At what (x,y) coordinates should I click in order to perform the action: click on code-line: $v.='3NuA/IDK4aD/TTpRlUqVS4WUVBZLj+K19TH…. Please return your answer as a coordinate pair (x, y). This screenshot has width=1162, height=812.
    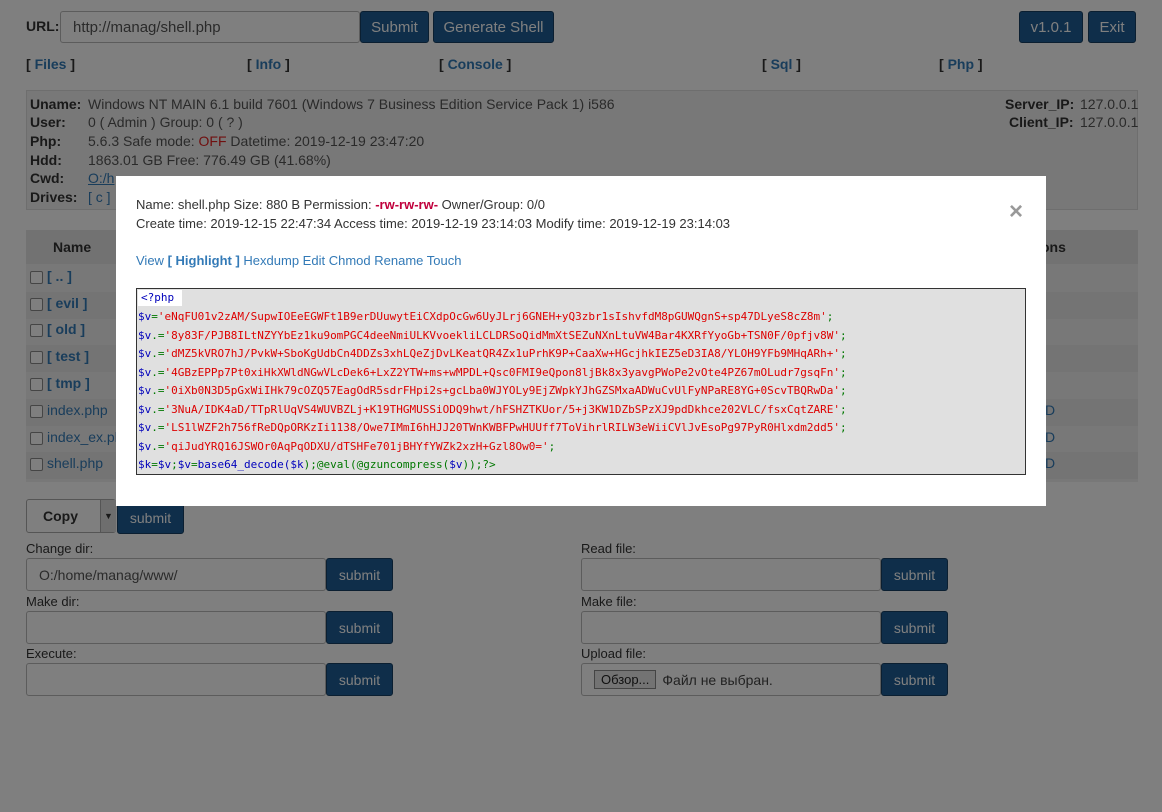
    Looking at the image, I should click on (492, 409).